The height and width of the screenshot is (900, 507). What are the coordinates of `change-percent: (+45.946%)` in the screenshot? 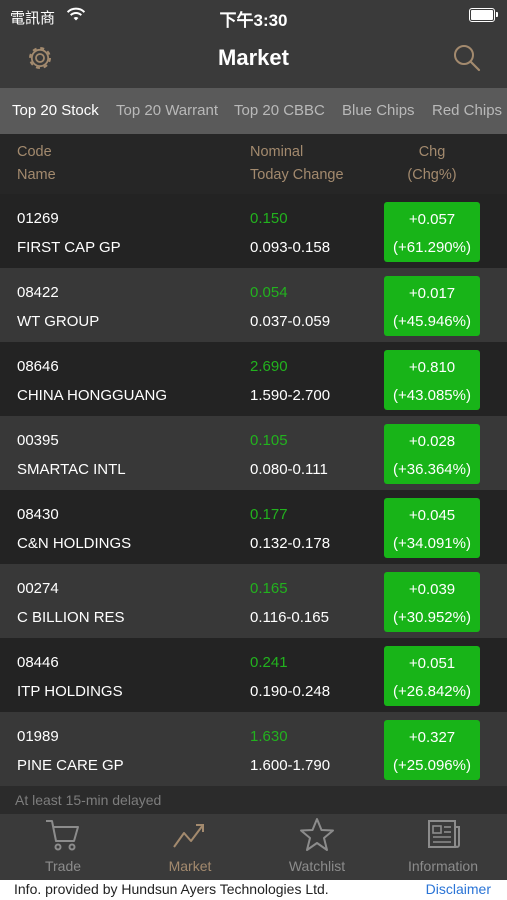 It's located at (432, 321).